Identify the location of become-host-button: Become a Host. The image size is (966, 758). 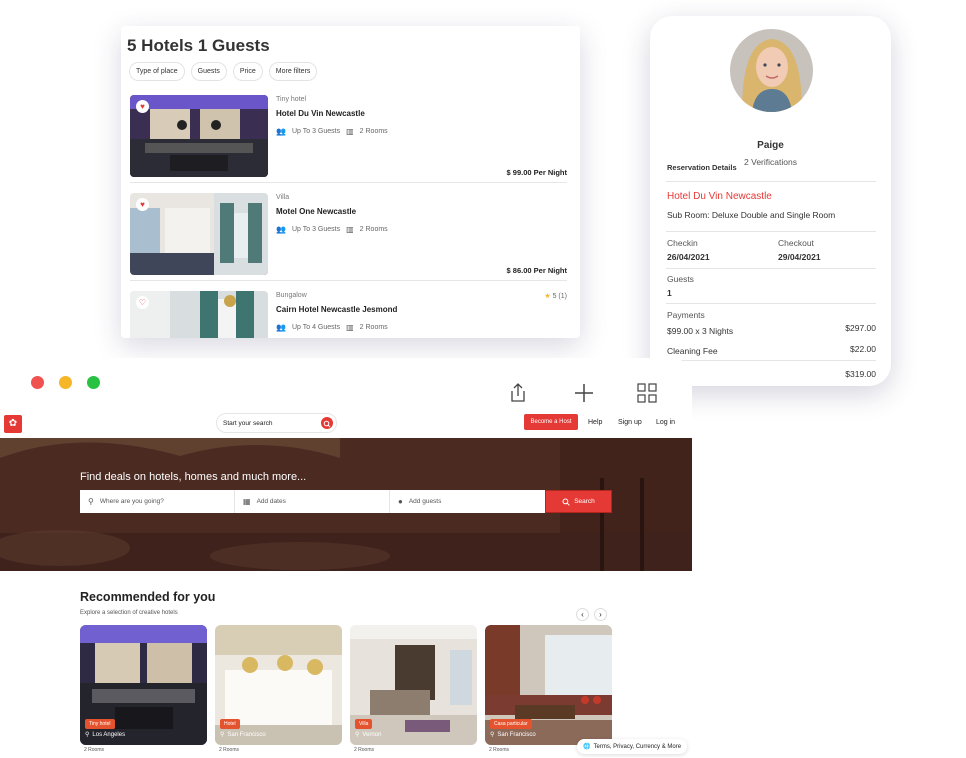
(551, 422).